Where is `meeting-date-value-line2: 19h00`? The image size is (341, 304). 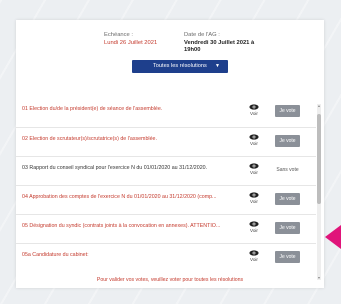 meeting-date-value-line2: 19h00 is located at coordinates (192, 50).